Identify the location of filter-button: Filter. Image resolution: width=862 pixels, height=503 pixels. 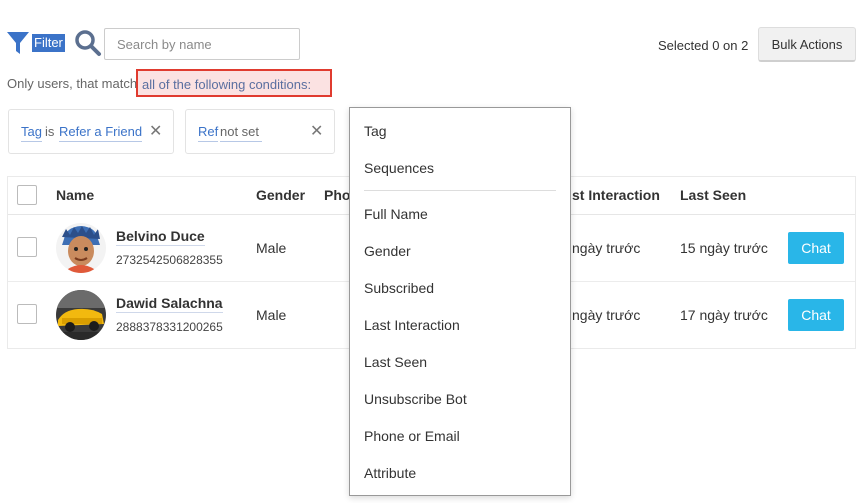
(35, 43).